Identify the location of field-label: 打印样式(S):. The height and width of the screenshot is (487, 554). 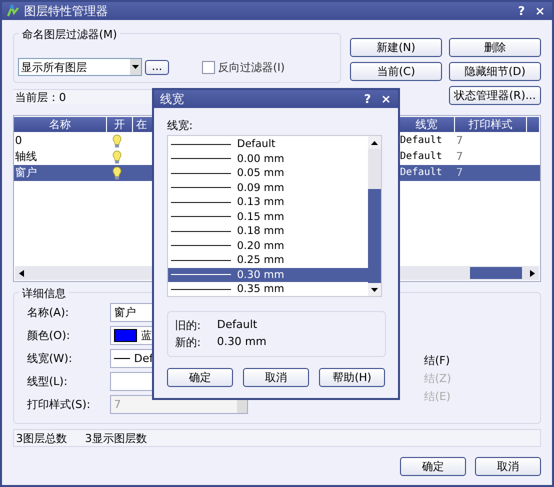
(59, 404).